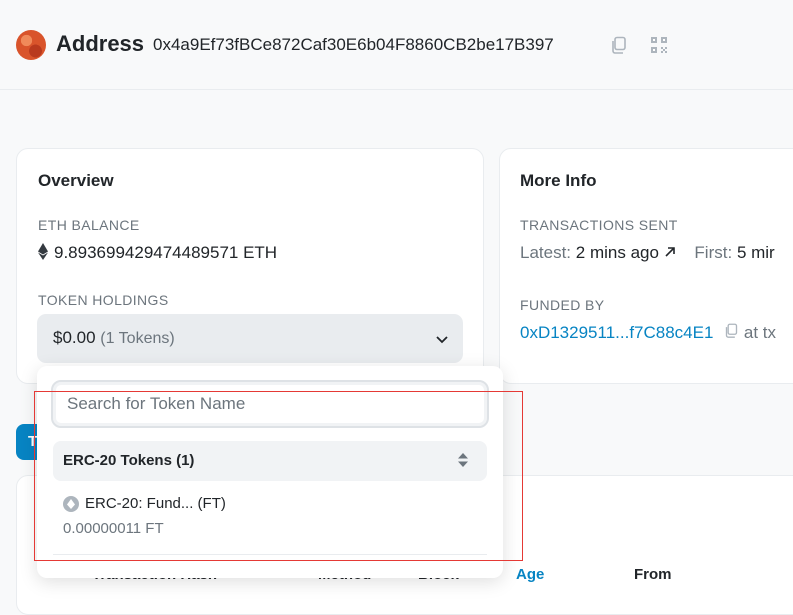  What do you see at coordinates (756, 252) in the screenshot?
I see `first-value: 5 mir` at bounding box center [756, 252].